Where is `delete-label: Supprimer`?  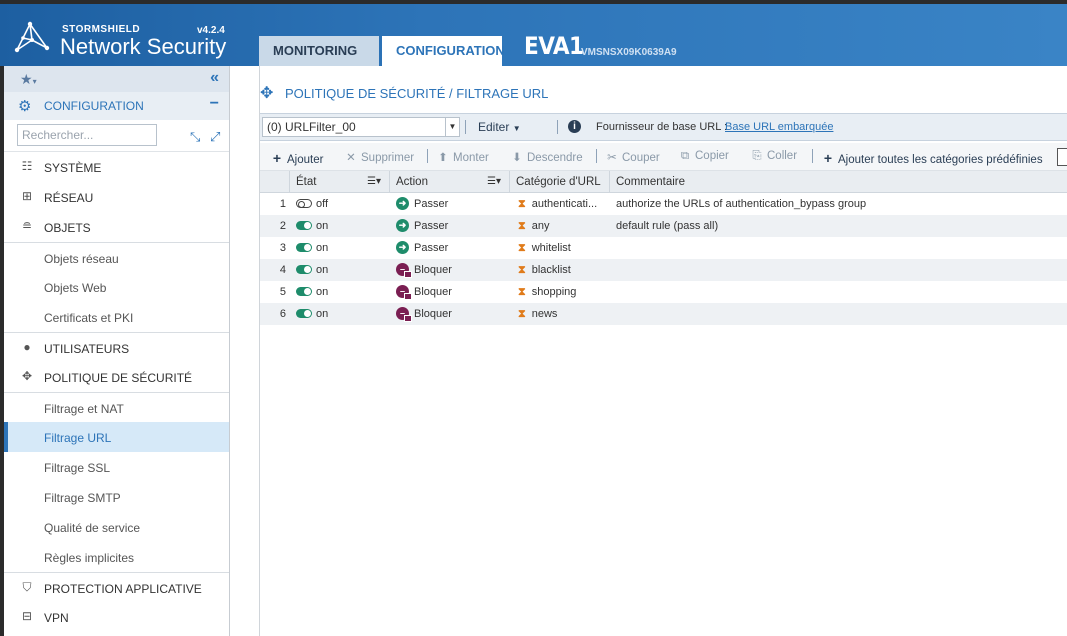 delete-label: Supprimer is located at coordinates (388, 158).